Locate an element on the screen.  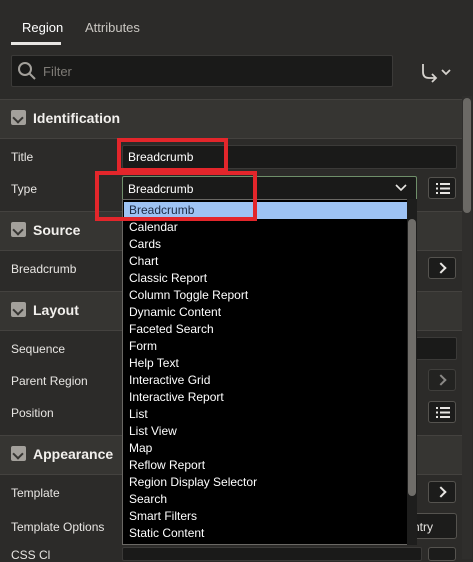
highlight-box-type is located at coordinates (176, 196).